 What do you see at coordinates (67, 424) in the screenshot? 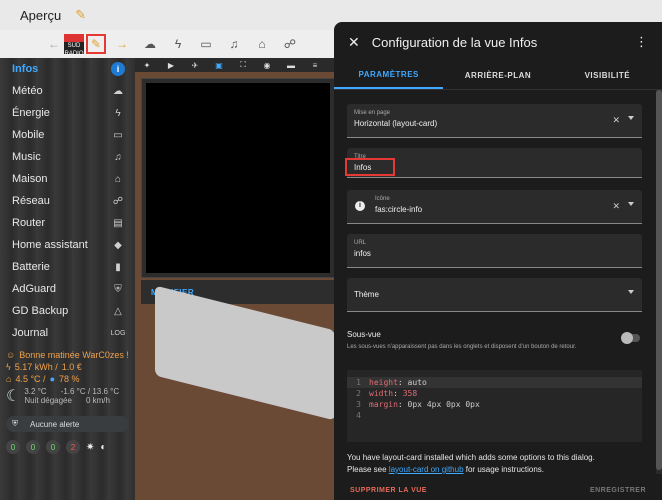
I see `alert-status: ⛨ Aucune alerte` at bounding box center [67, 424].